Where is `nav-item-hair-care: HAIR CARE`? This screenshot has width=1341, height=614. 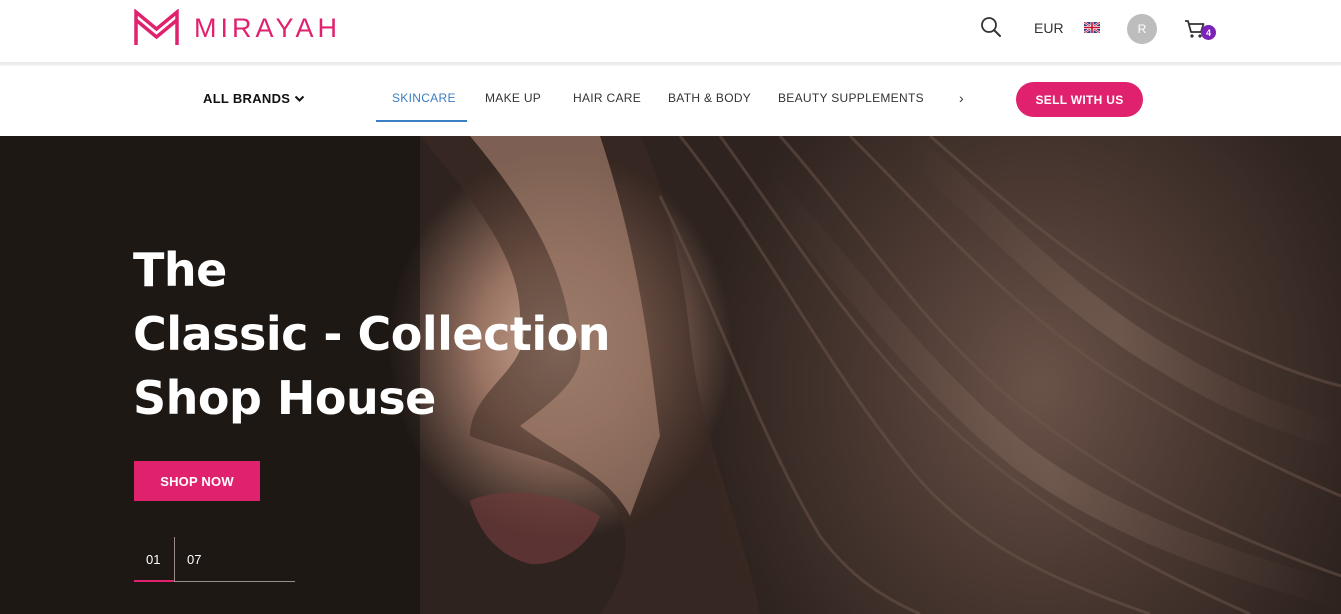 nav-item-hair-care: HAIR CARE is located at coordinates (607, 98).